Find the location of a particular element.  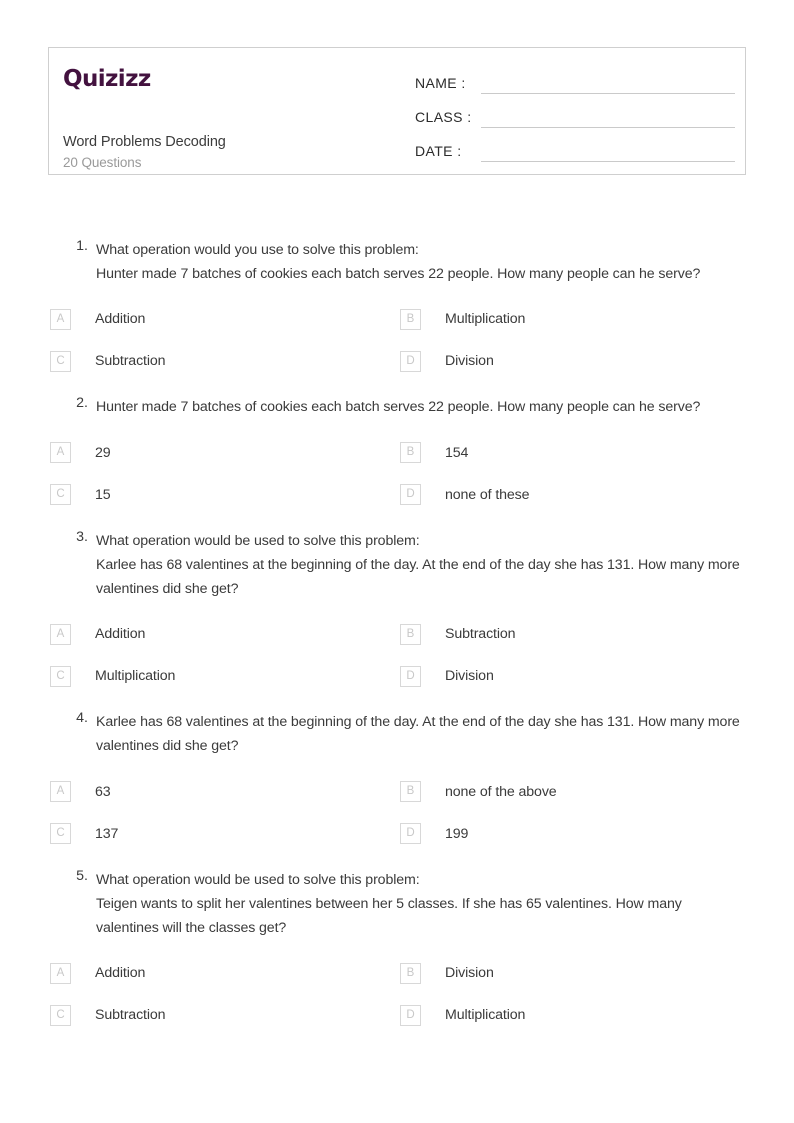

option-text: 199 is located at coordinates (457, 833).